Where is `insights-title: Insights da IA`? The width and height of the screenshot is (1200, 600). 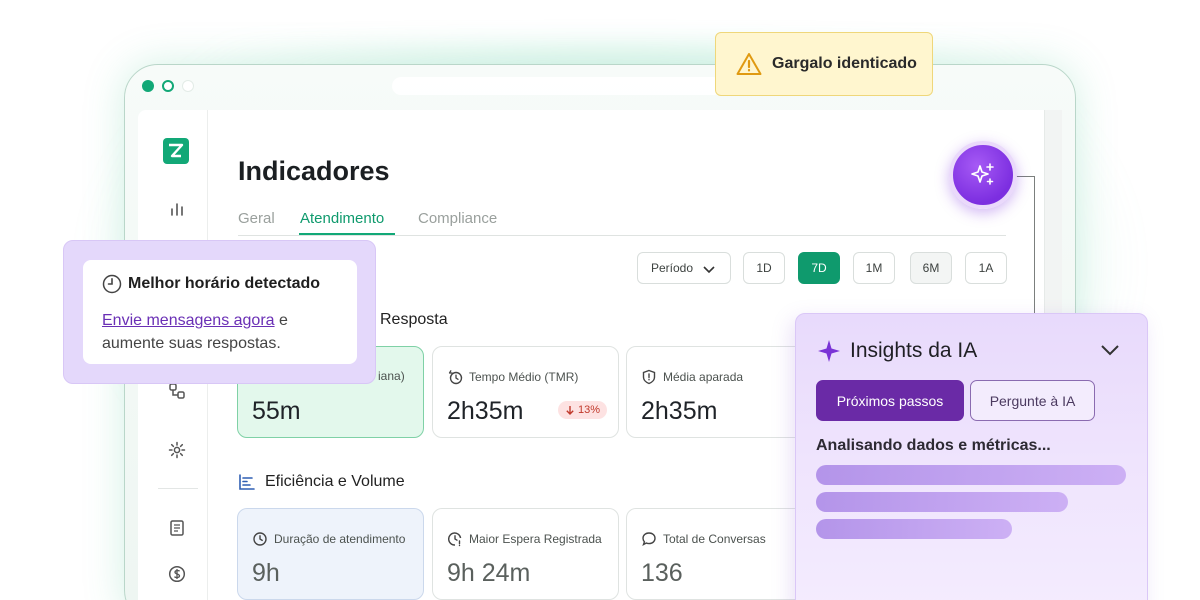 insights-title: Insights da IA is located at coordinates (914, 350).